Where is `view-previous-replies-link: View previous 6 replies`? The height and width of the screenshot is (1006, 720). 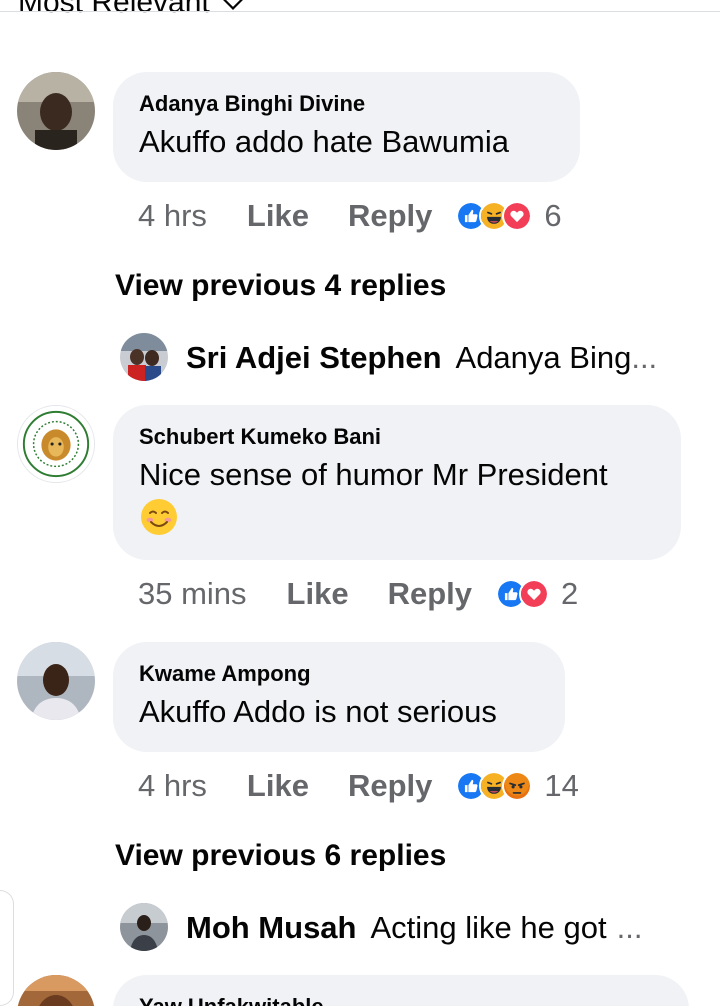
view-previous-replies-link: View previous 6 replies is located at coordinates (280, 856).